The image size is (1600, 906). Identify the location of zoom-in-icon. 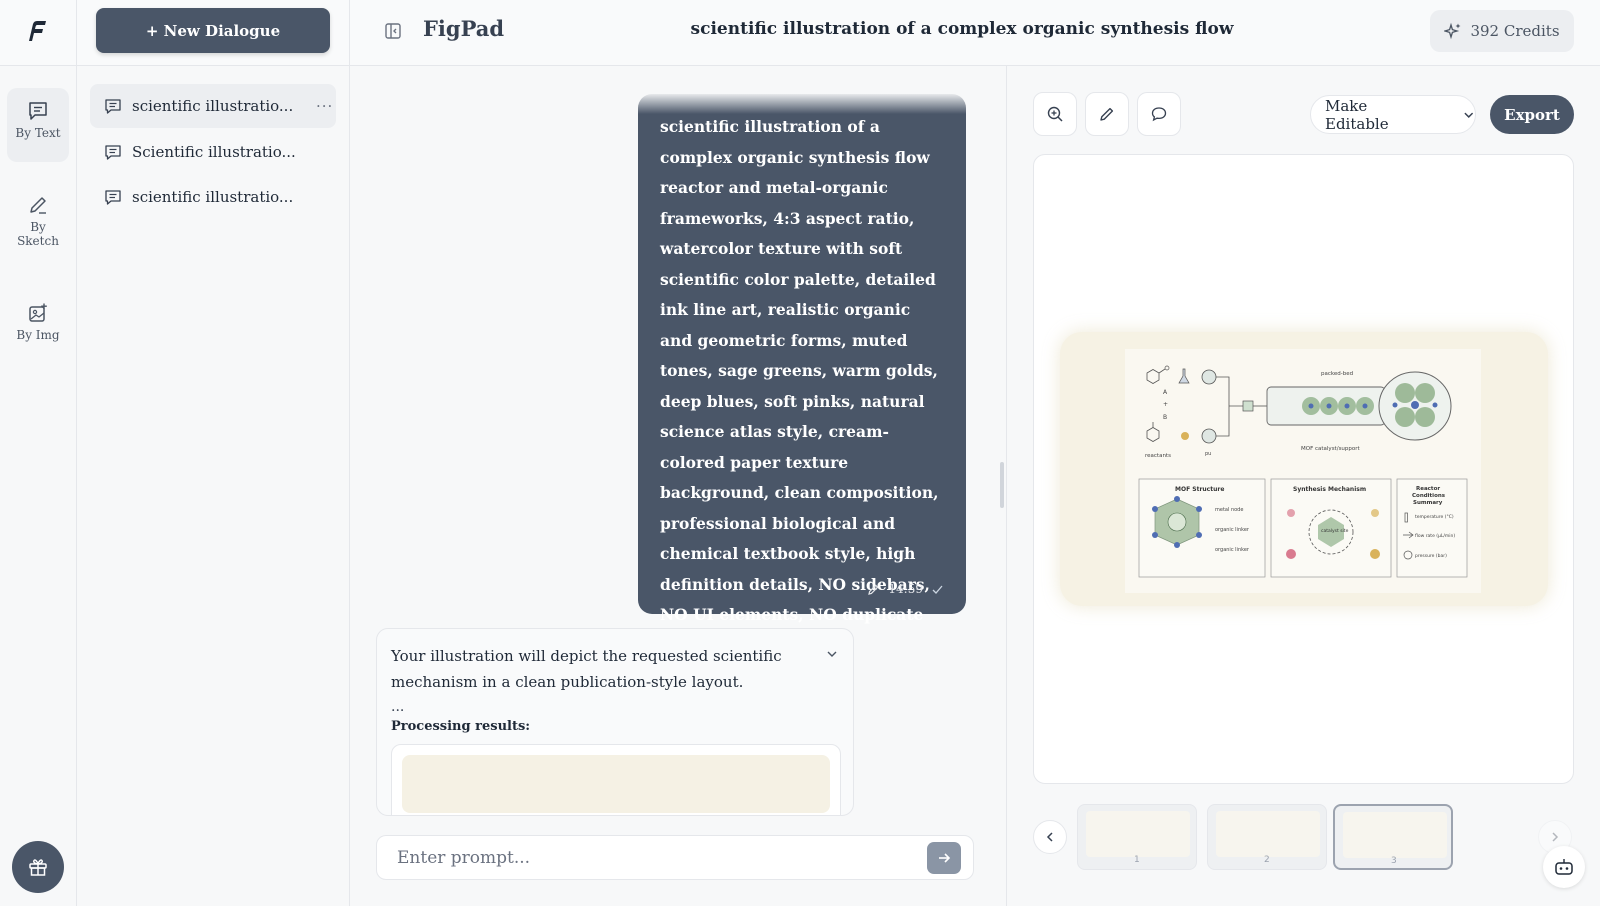
(1055, 114).